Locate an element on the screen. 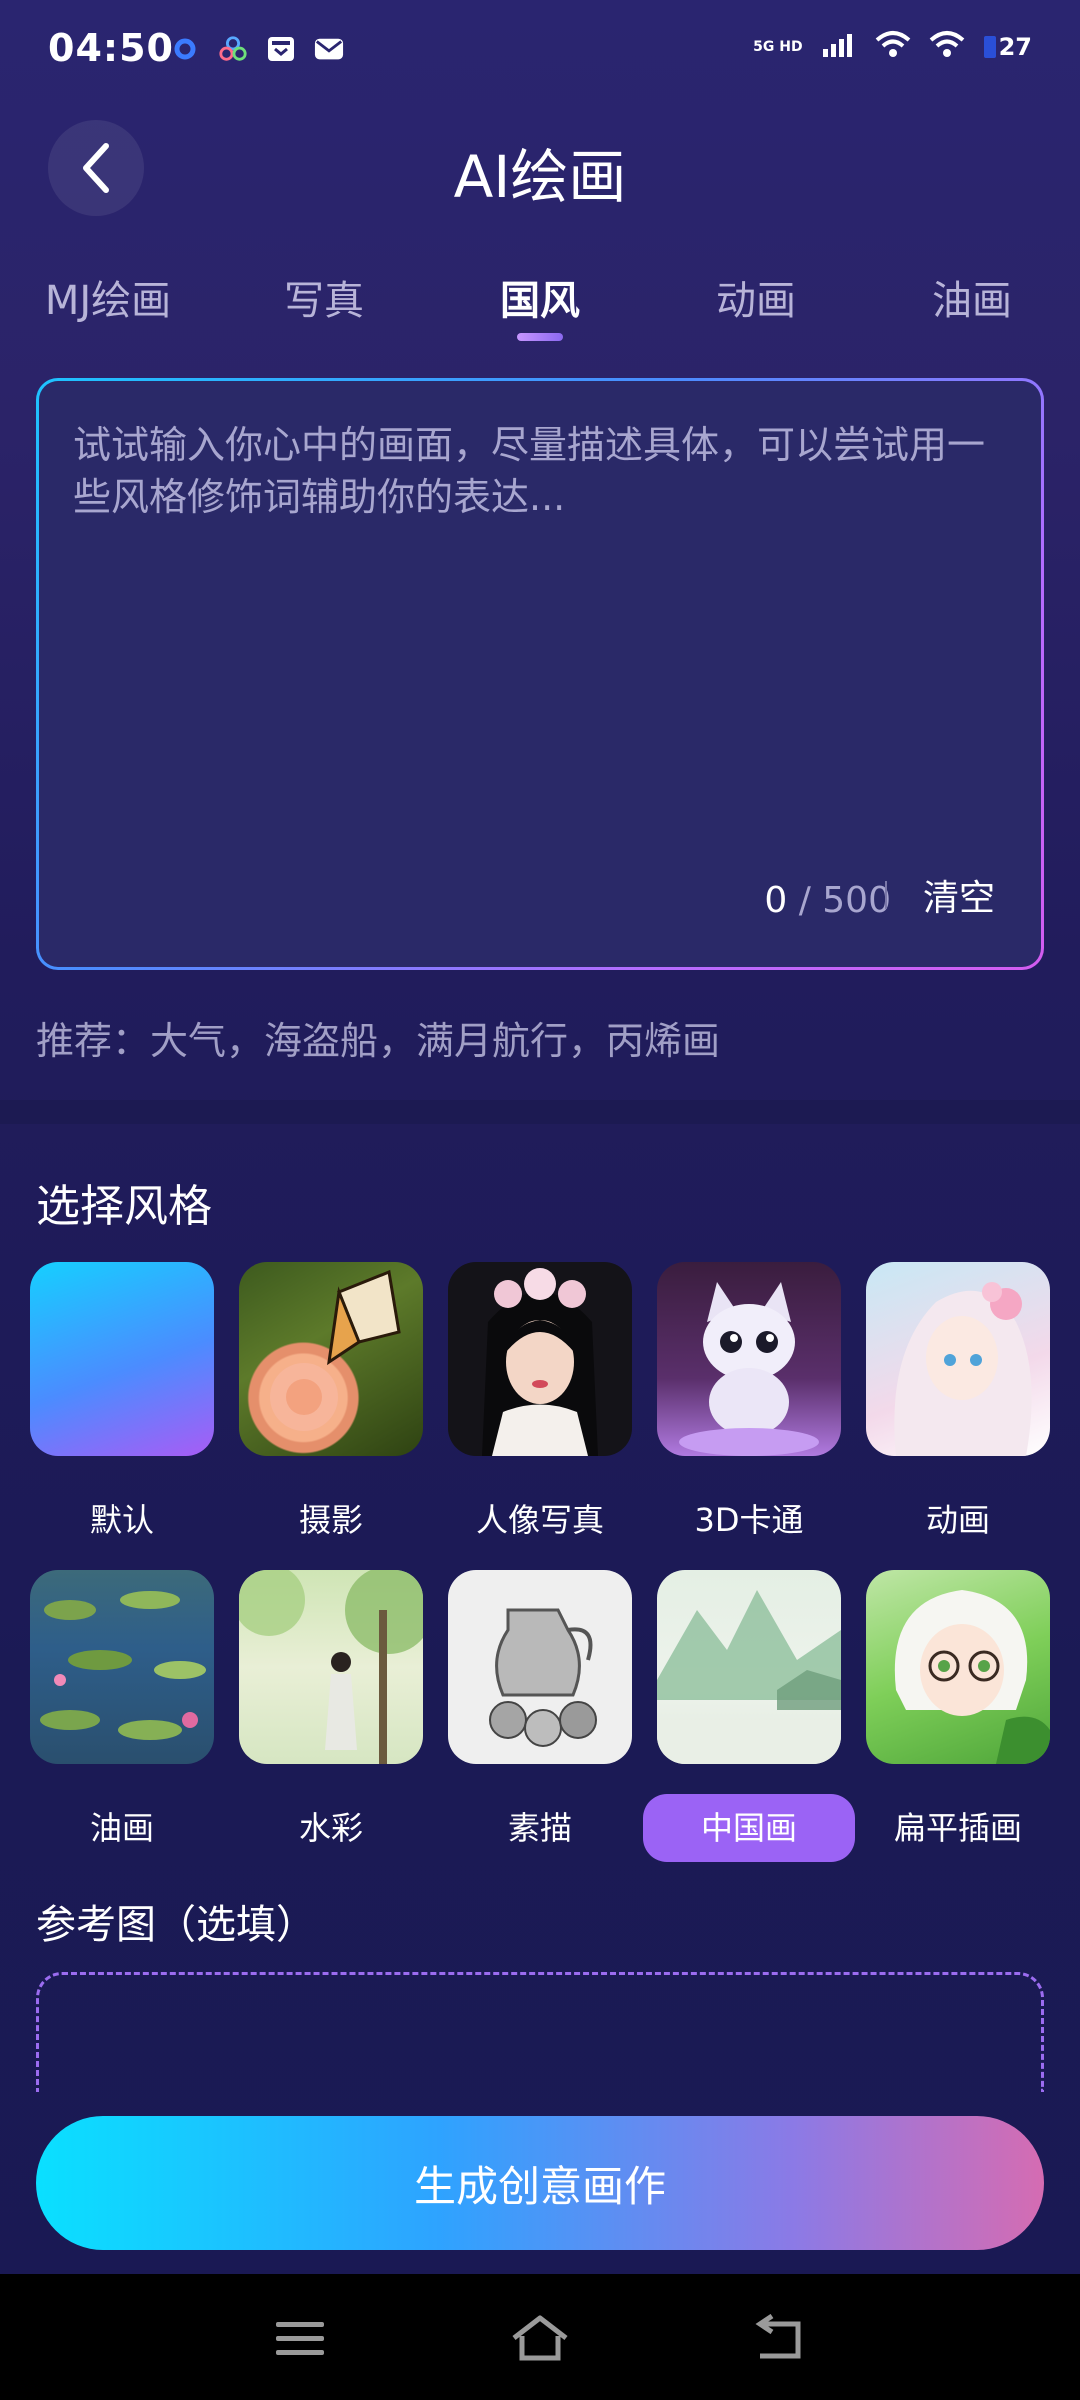 This screenshot has width=1080, height=2400. style-item-photography: 摄影 is located at coordinates (331, 1408).